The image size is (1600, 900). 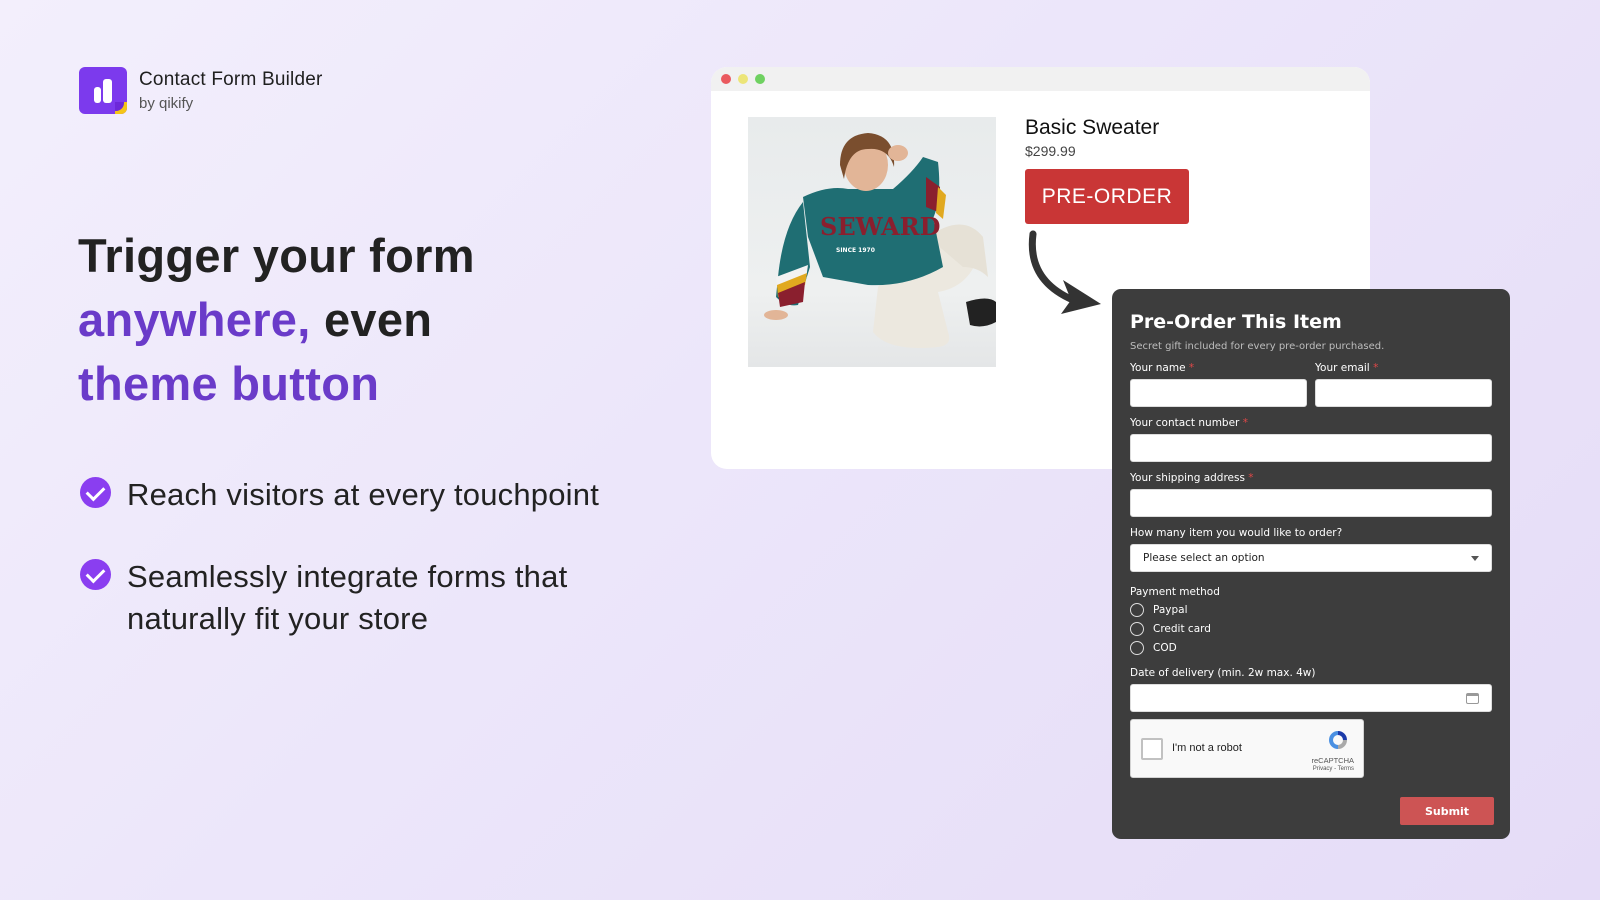 I want to click on headline-accent-1: anywhere,, so click(x=194, y=319).